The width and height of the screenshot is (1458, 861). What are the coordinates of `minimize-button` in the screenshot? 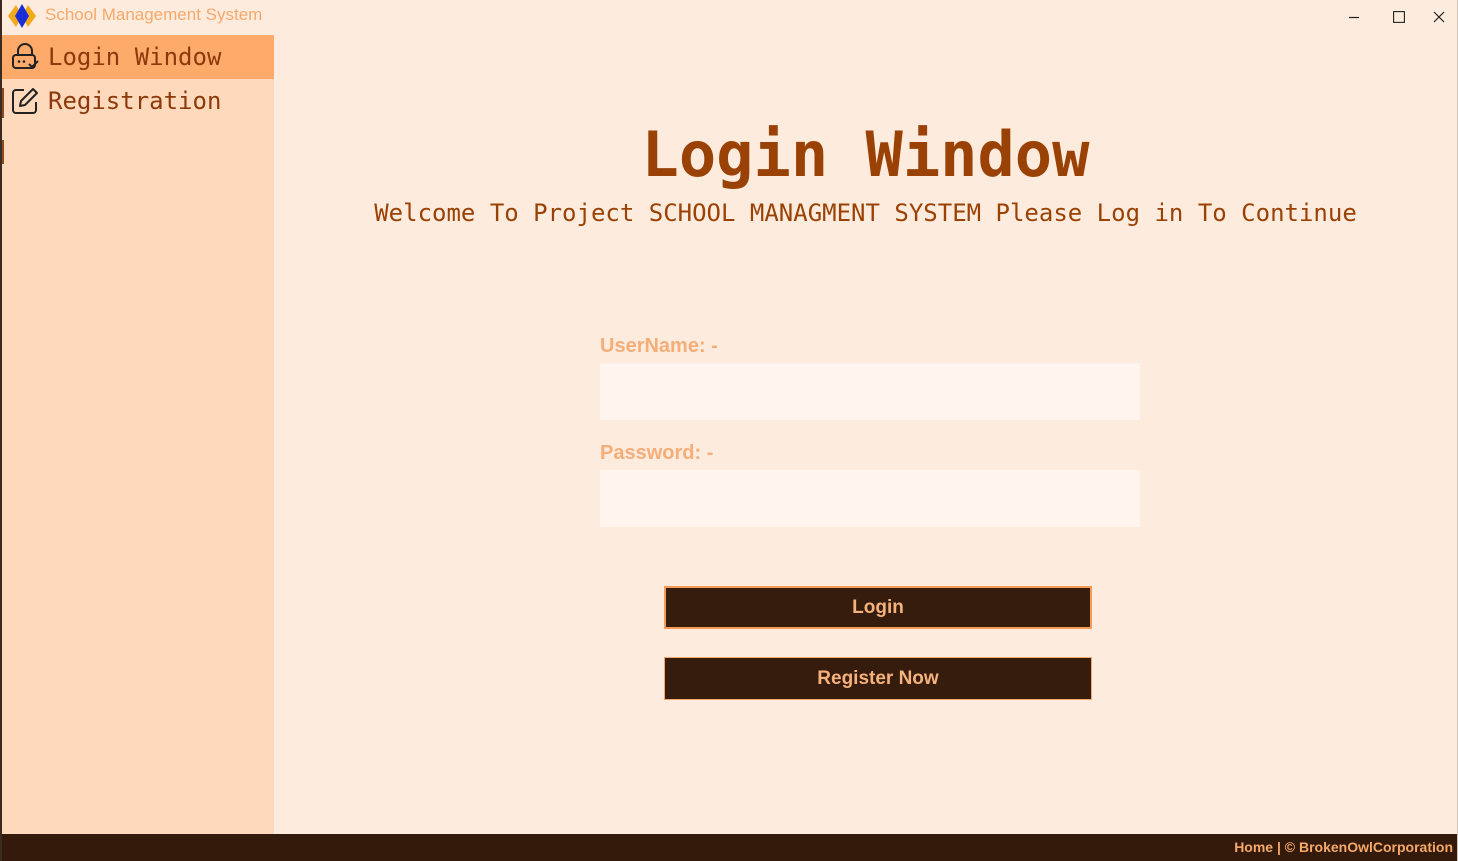 It's located at (1354, 16).